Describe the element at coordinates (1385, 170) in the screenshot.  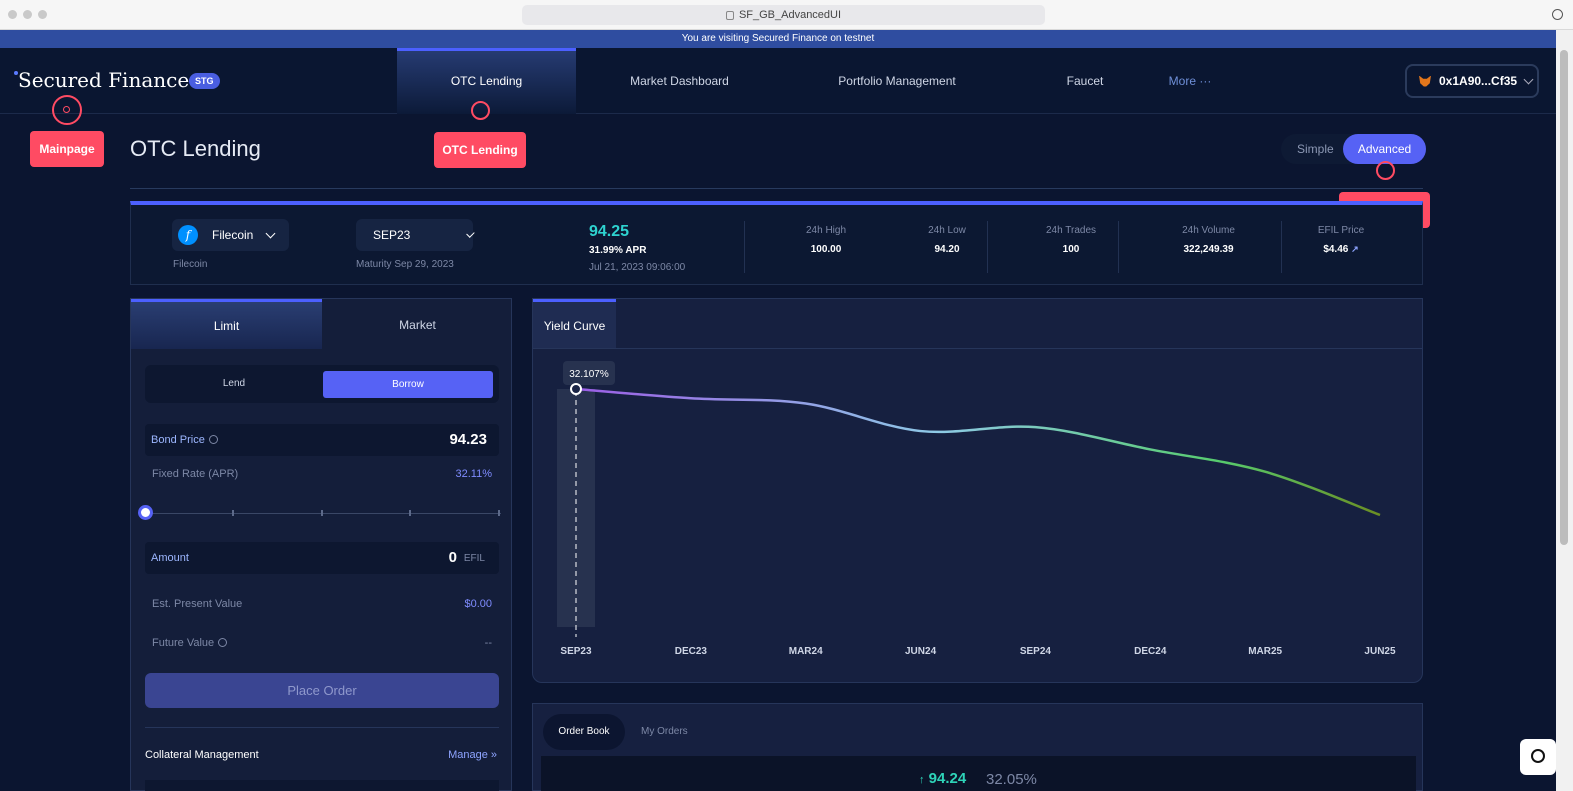
I see `advanced-marker` at that location.